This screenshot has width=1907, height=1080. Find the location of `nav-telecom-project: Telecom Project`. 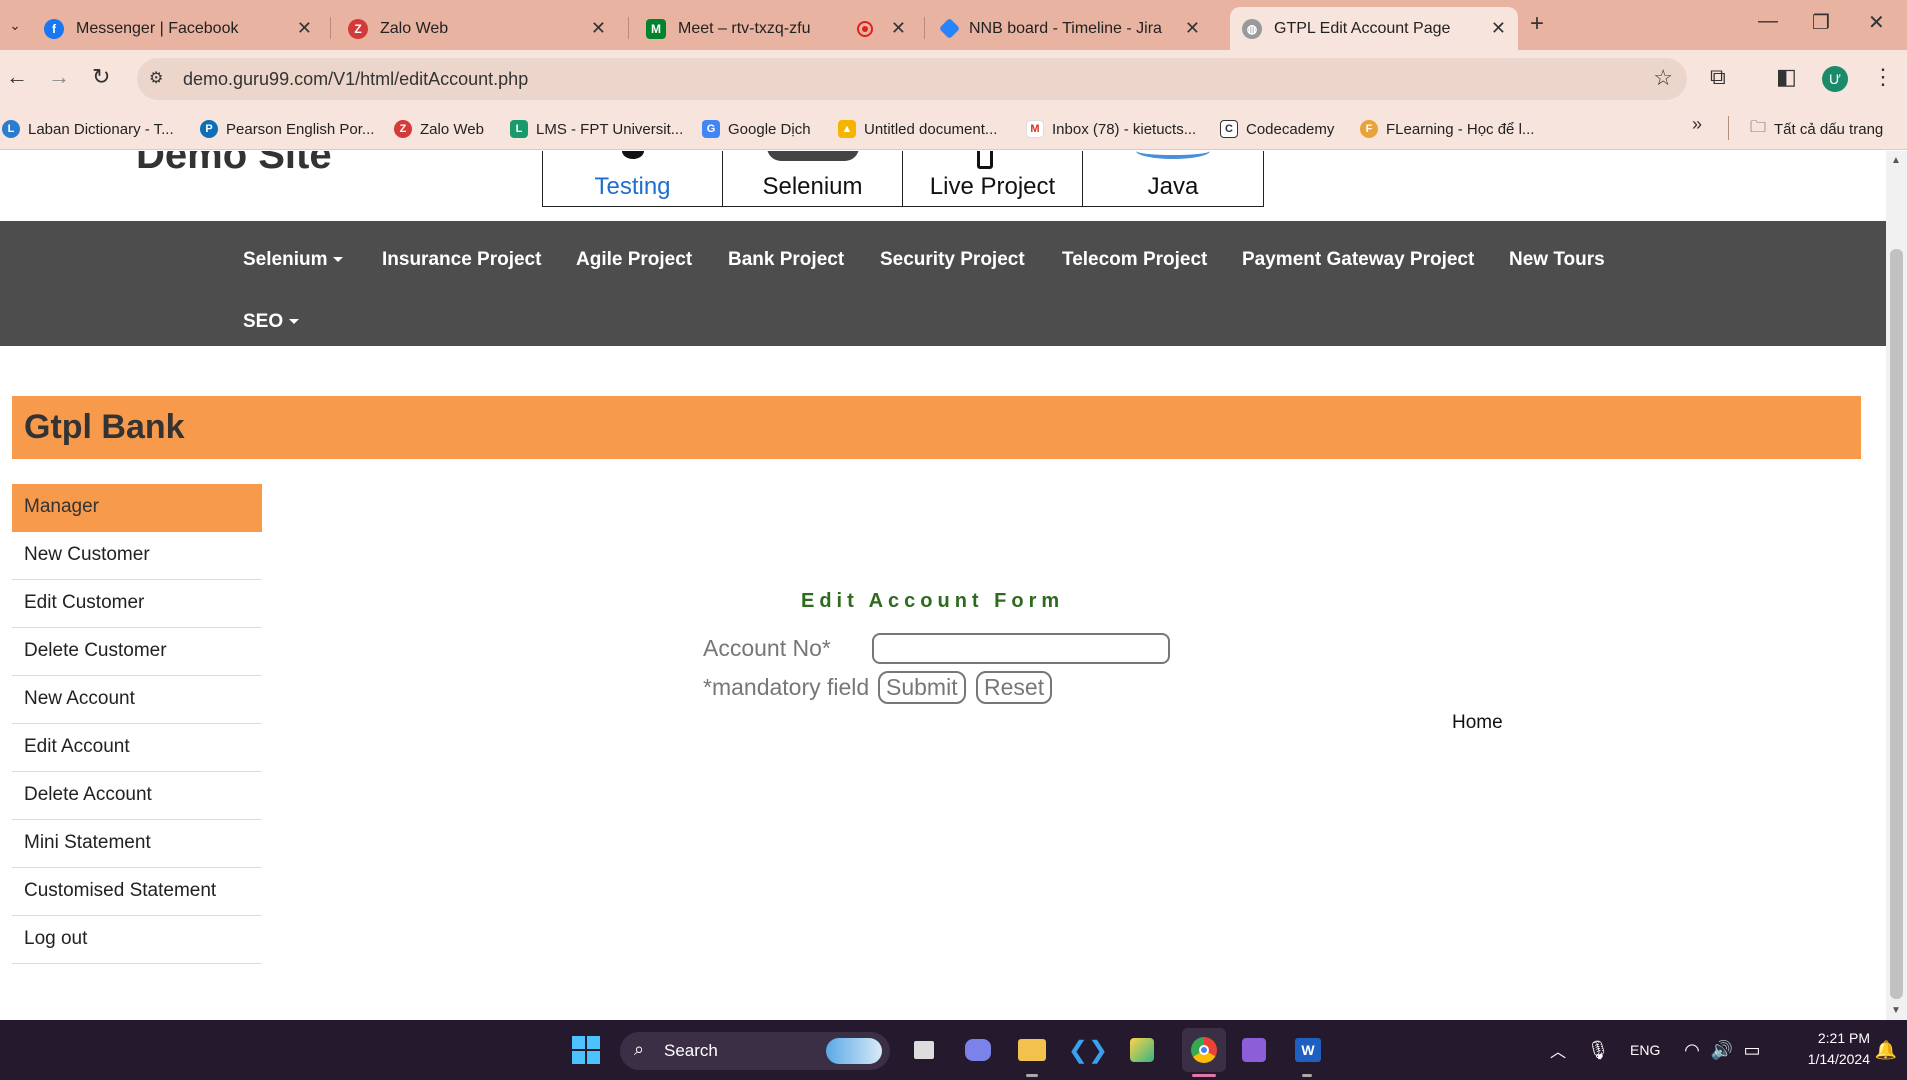

nav-telecom-project: Telecom Project is located at coordinates (1134, 260).